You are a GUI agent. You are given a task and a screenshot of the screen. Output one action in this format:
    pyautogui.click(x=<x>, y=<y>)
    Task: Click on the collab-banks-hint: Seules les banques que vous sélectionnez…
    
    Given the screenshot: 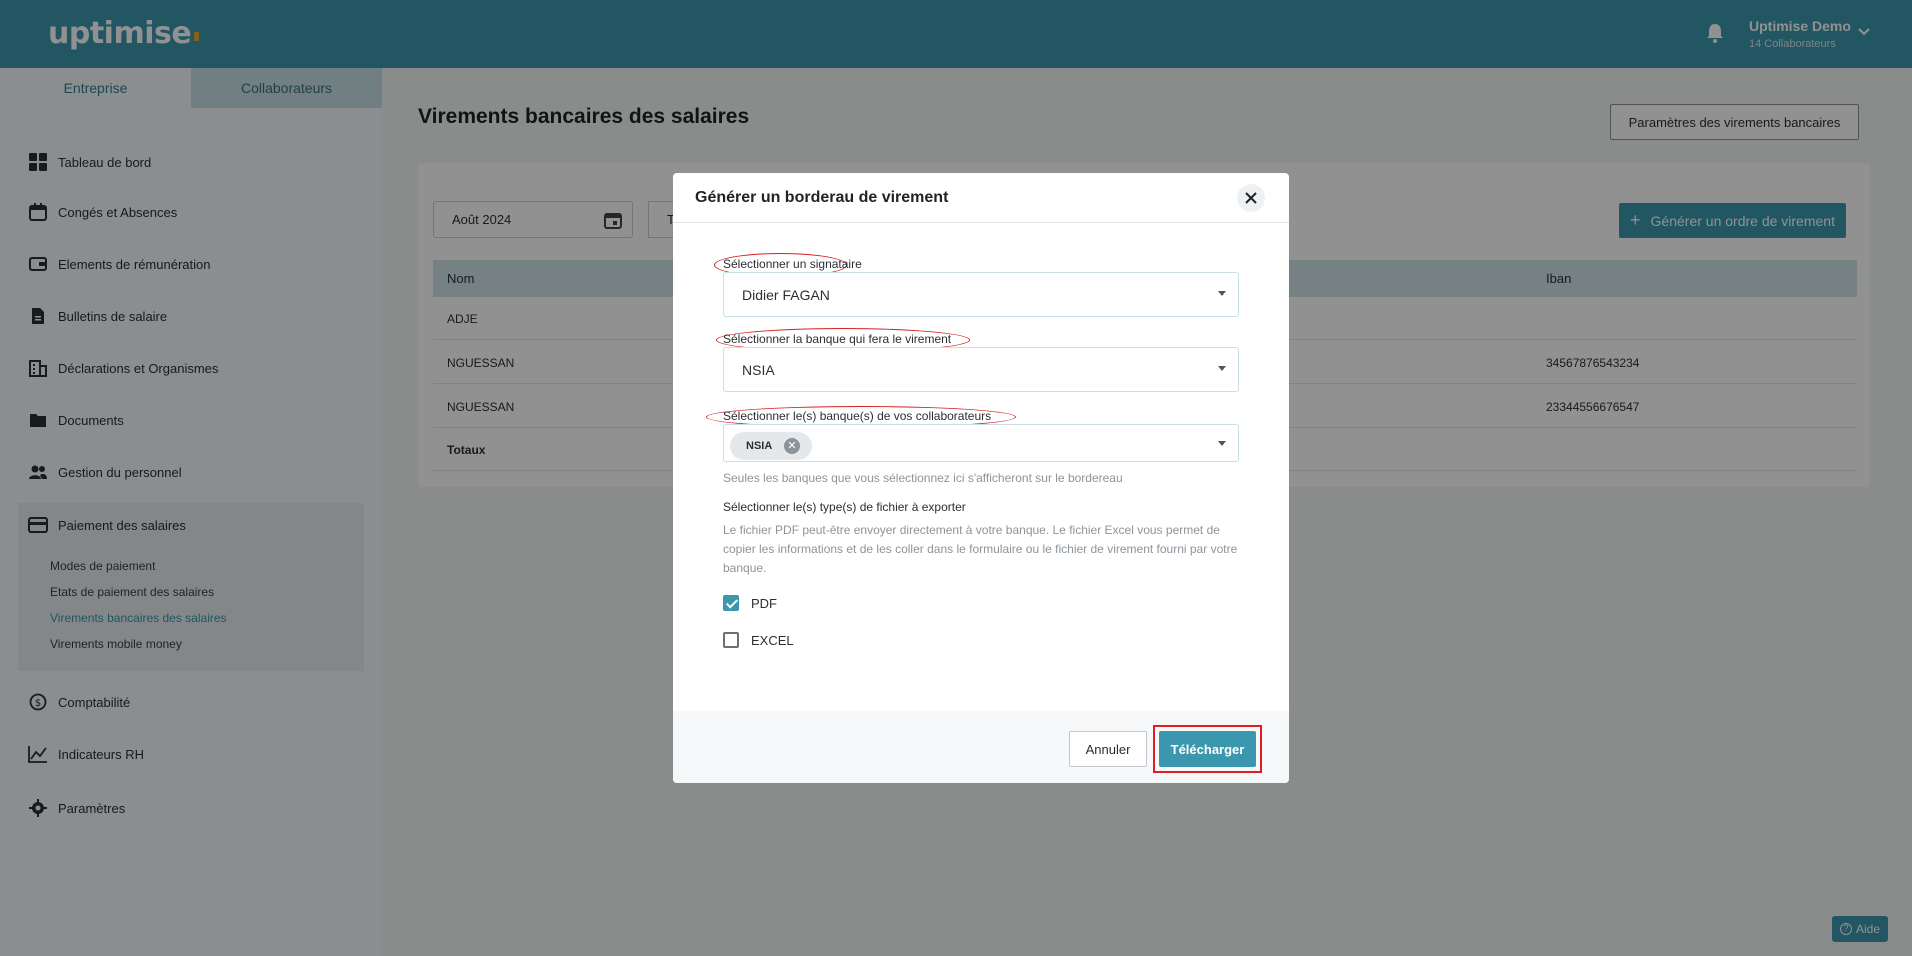 What is the action you would take?
    pyautogui.click(x=923, y=478)
    